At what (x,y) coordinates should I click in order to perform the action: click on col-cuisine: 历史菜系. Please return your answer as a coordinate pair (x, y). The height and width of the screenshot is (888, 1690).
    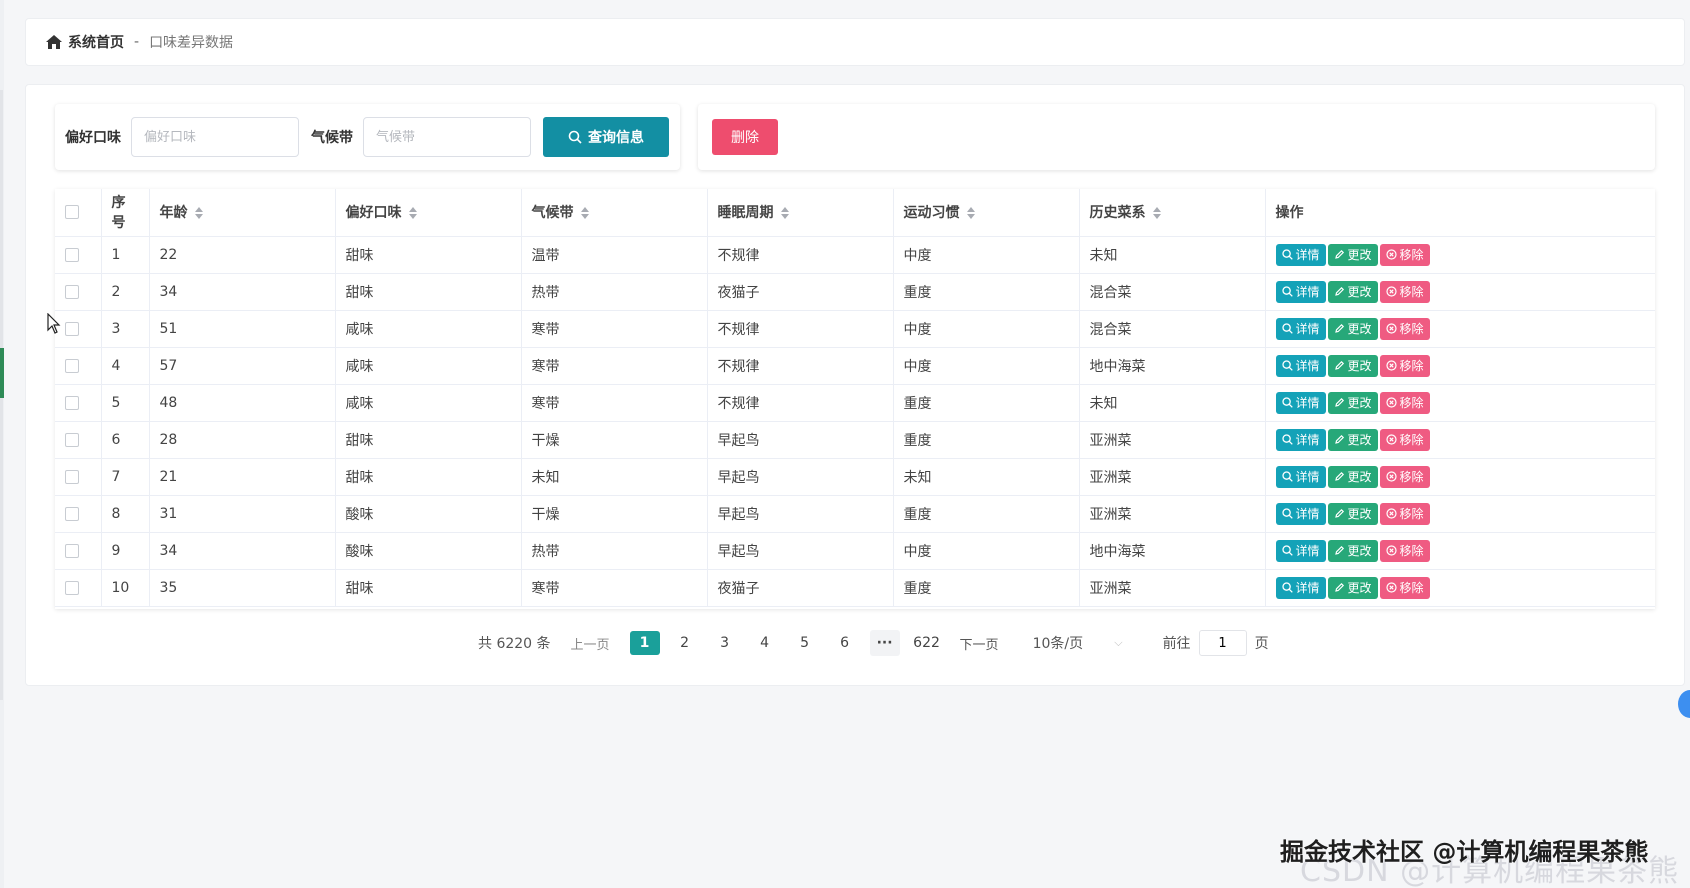
    Looking at the image, I should click on (1172, 213).